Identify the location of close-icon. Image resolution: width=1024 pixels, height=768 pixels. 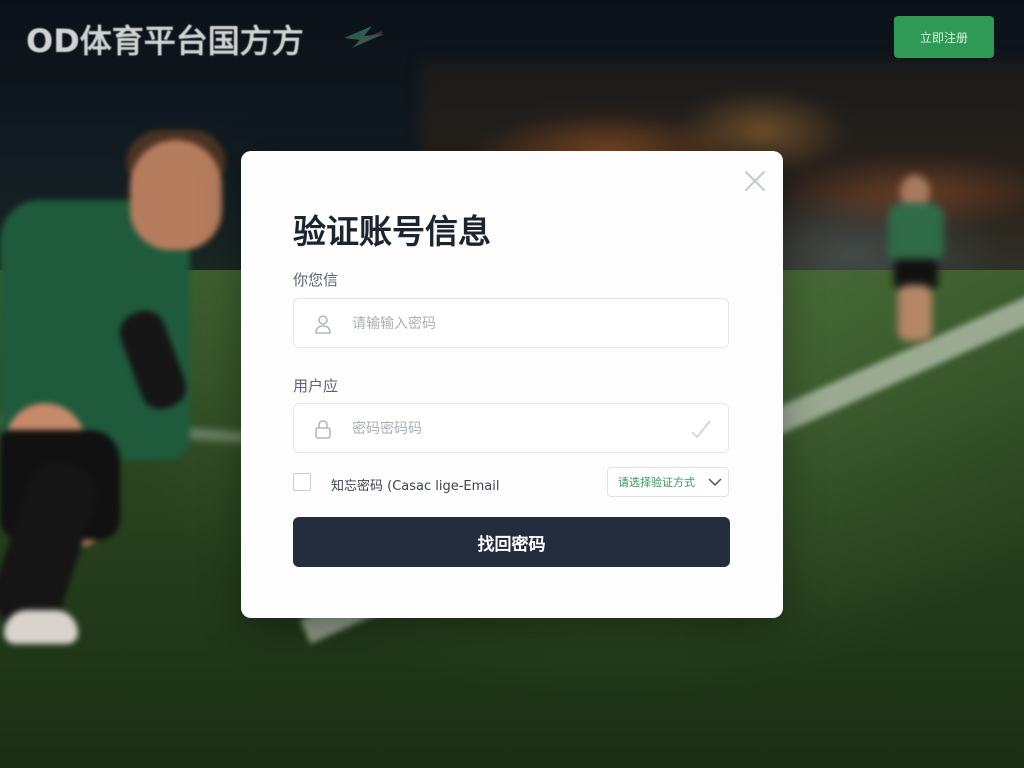
(755, 181).